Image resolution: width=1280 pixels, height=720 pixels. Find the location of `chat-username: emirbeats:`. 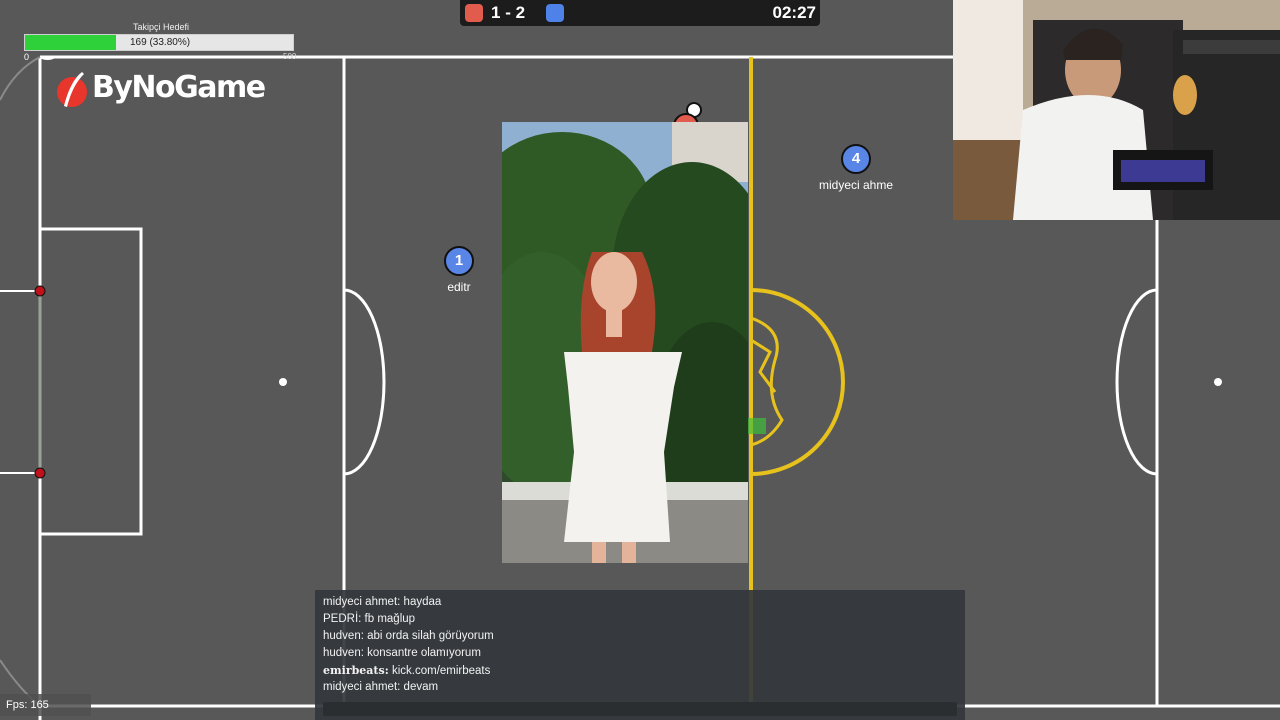

chat-username: emirbeats: is located at coordinates (356, 670).